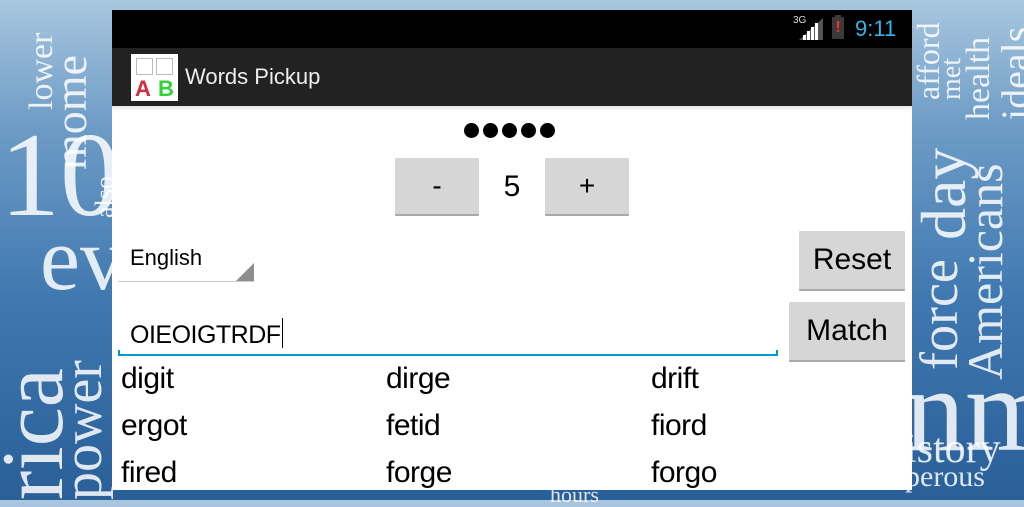 Image resolution: width=1024 pixels, height=507 pixels. Describe the element at coordinates (811, 29) in the screenshot. I see `signal-bars-icon` at that location.